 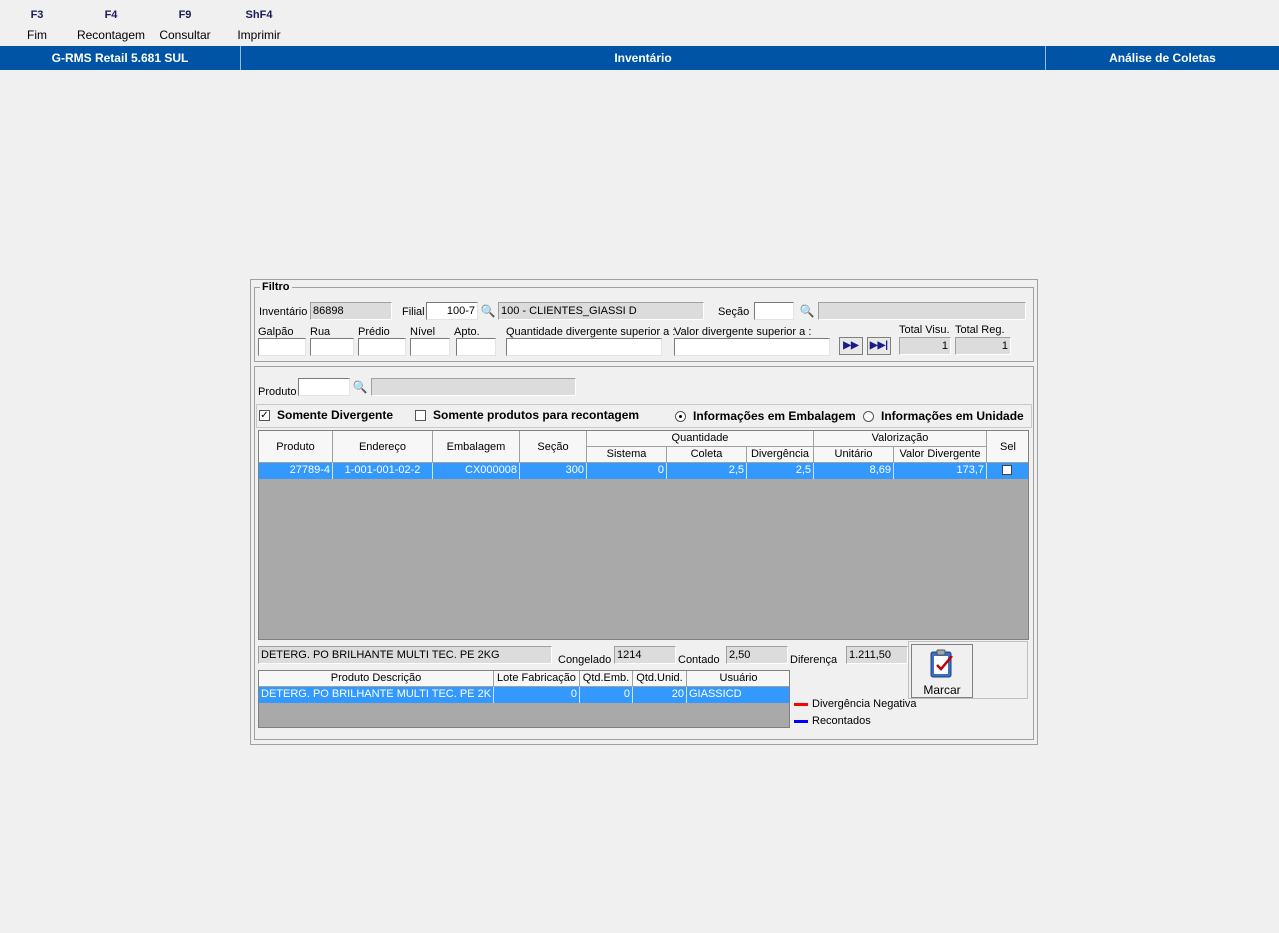 I want to click on cell-sel, so click(x=1007, y=471).